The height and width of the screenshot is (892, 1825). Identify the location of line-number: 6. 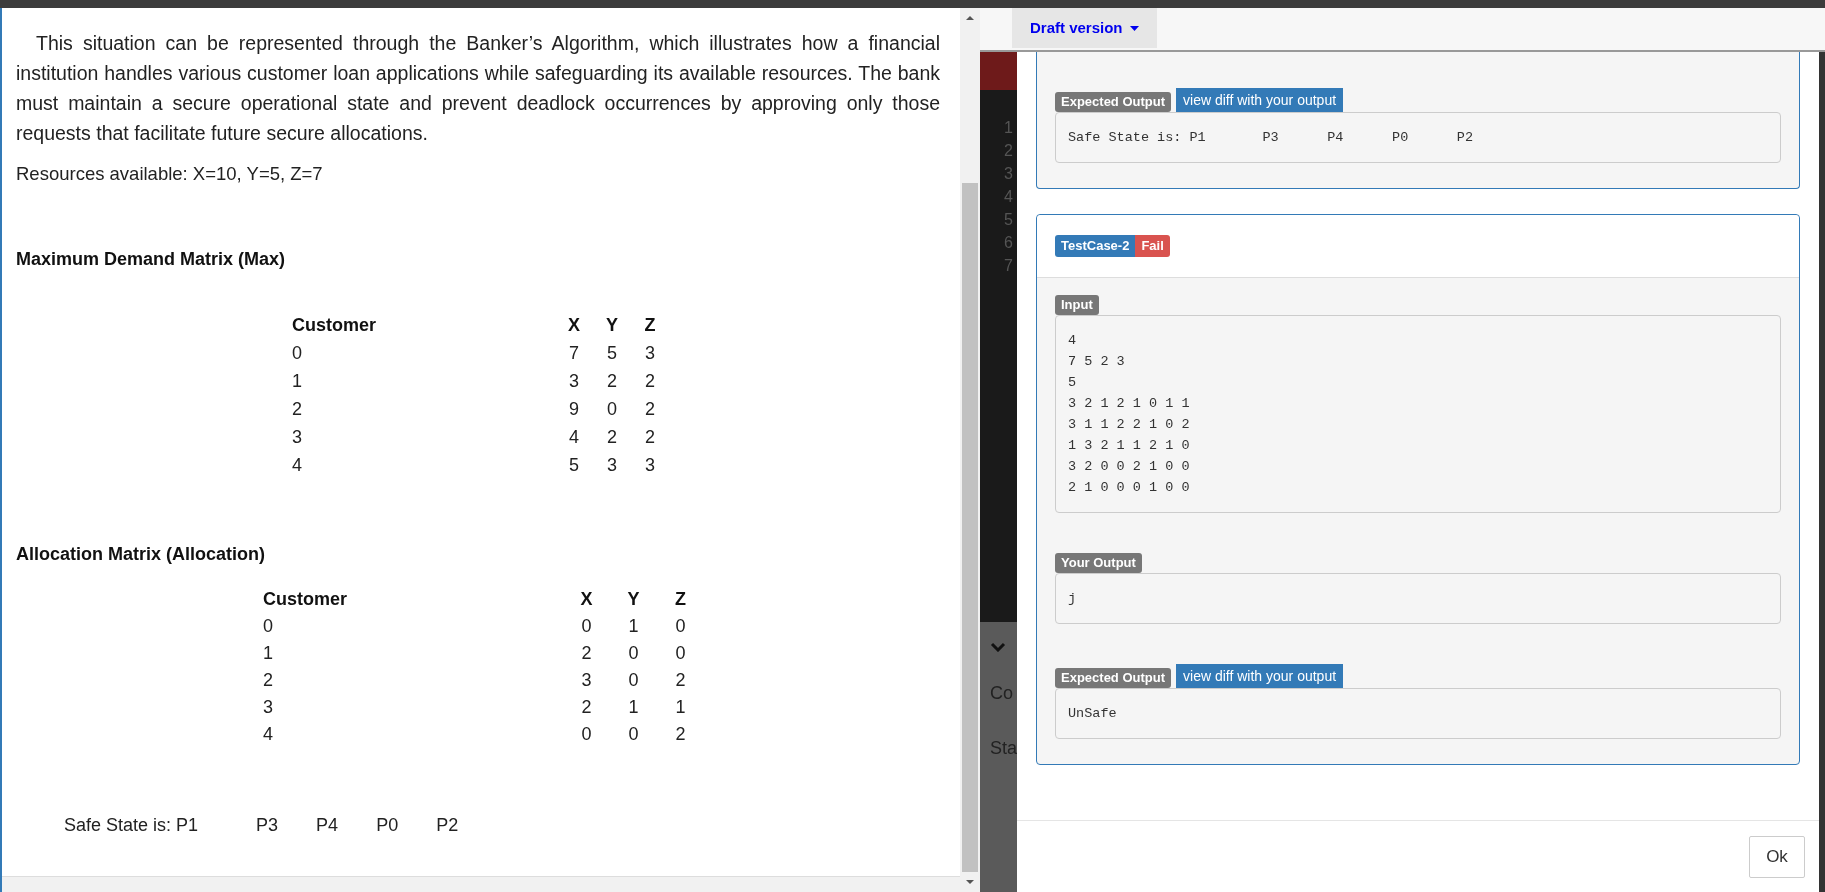
(1008, 243).